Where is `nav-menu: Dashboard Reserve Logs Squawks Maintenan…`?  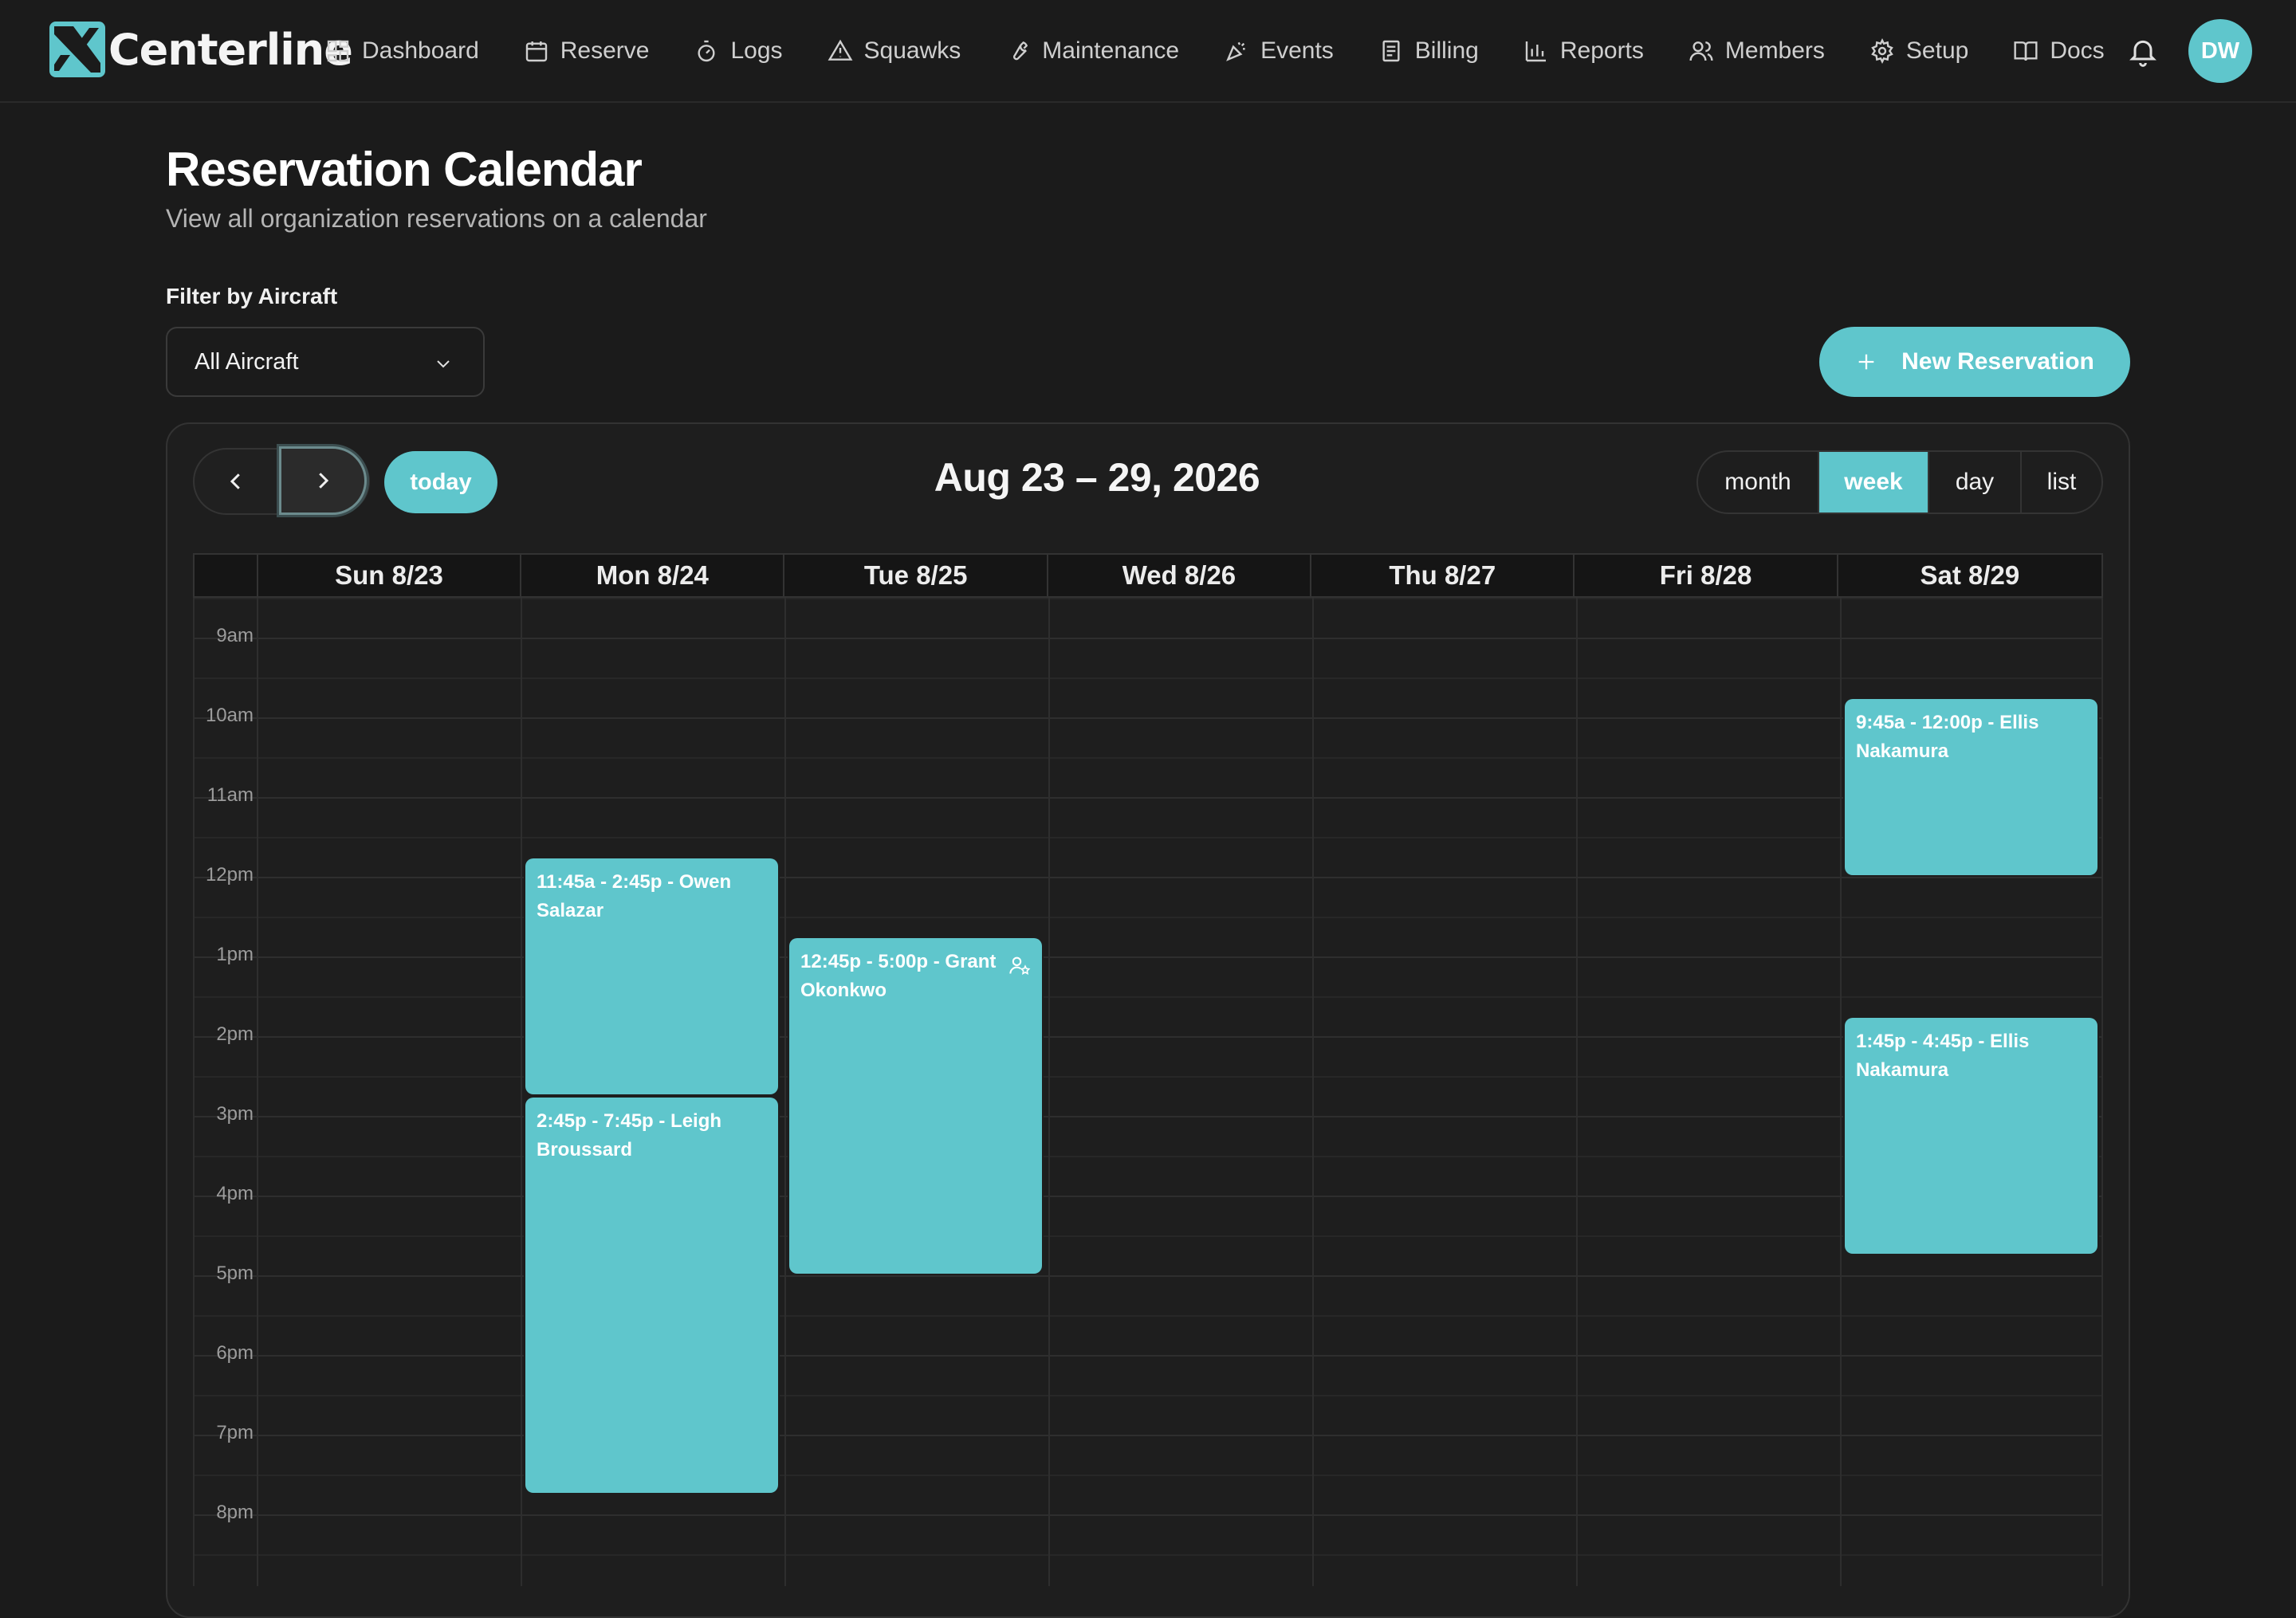 nav-menu: Dashboard Reserve Logs Squawks Maintenan… is located at coordinates (1237, 51).